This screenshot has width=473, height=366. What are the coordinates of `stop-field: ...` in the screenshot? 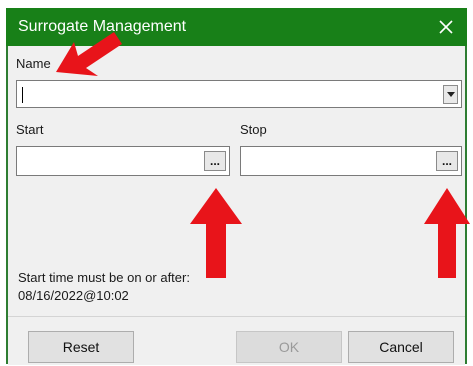 It's located at (351, 161).